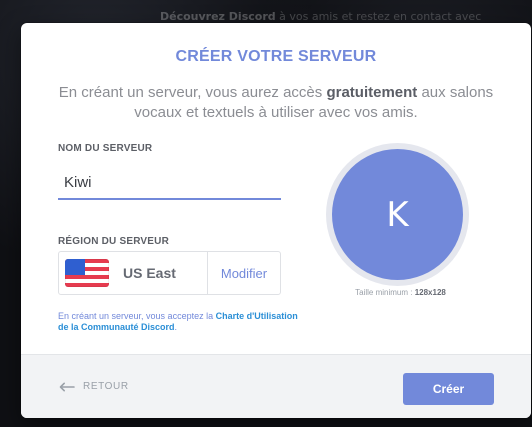 The width and height of the screenshot is (532, 427). I want to click on subtitle-prefix: En créant un serveur, vous aurez accès, so click(192, 92).